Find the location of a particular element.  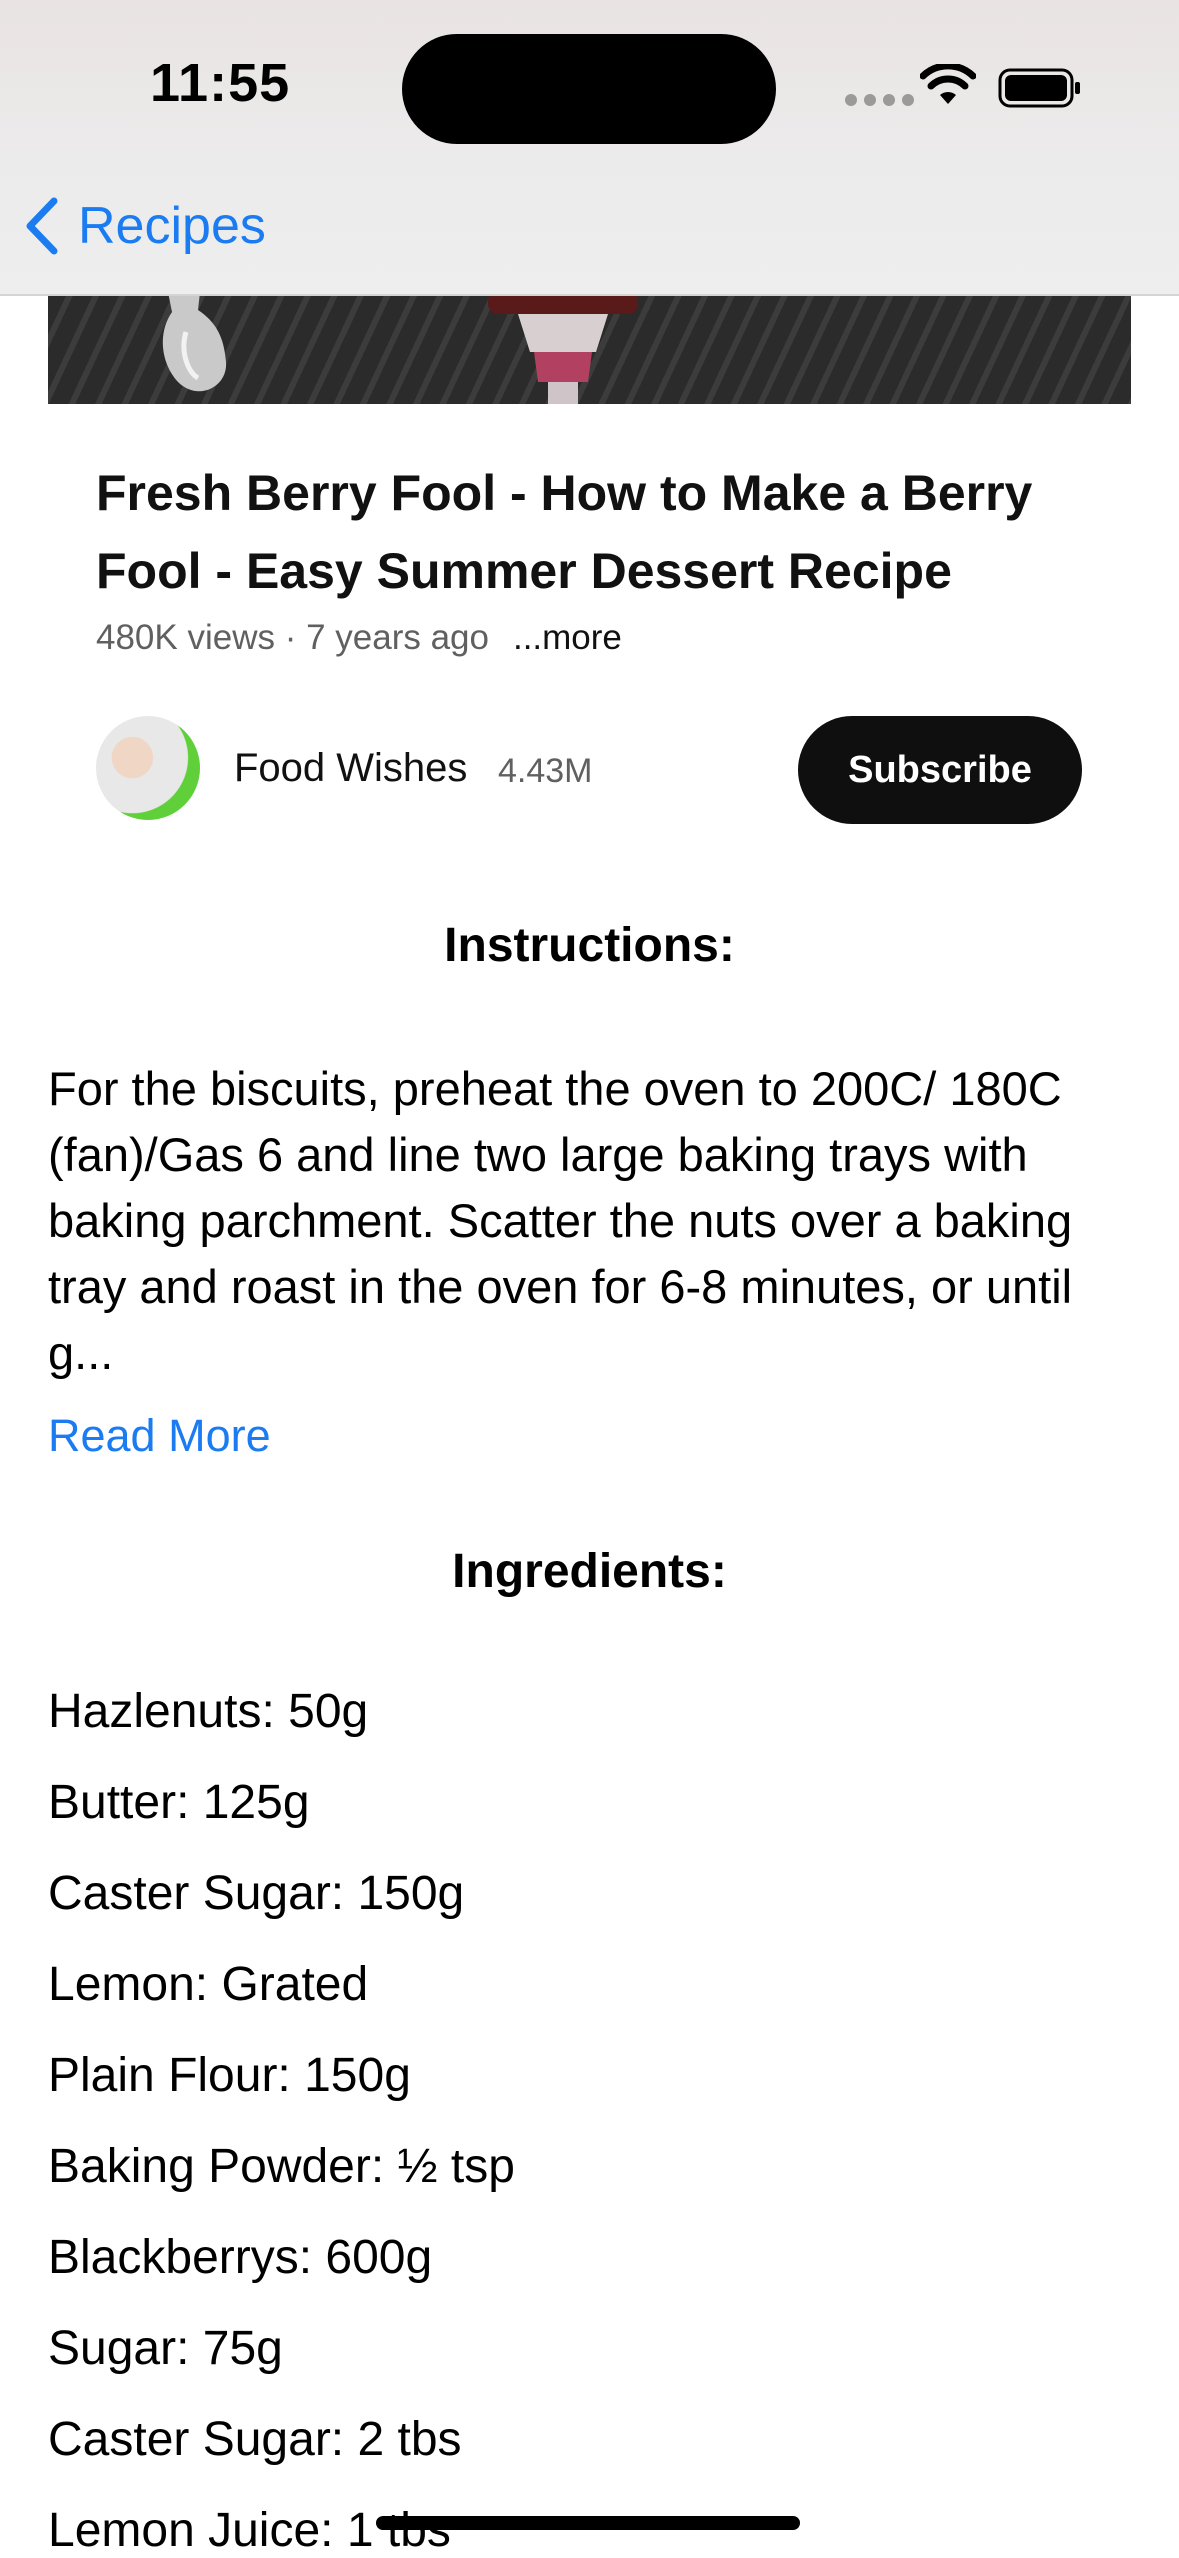

ingredient-item: Butter: 125g is located at coordinates (179, 1802).